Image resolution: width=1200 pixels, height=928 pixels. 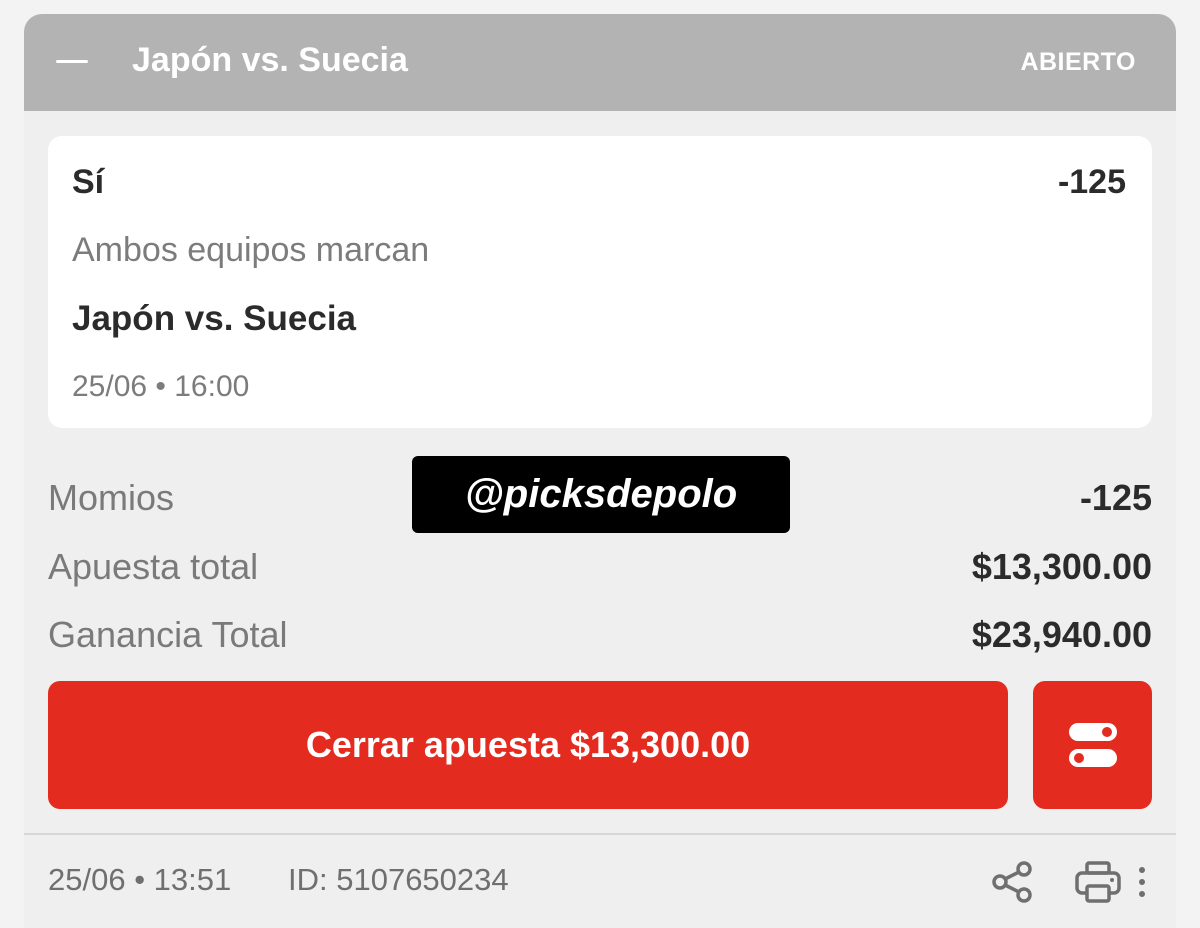 What do you see at coordinates (398, 879) in the screenshot?
I see `bet-id: ID: 5107650234` at bounding box center [398, 879].